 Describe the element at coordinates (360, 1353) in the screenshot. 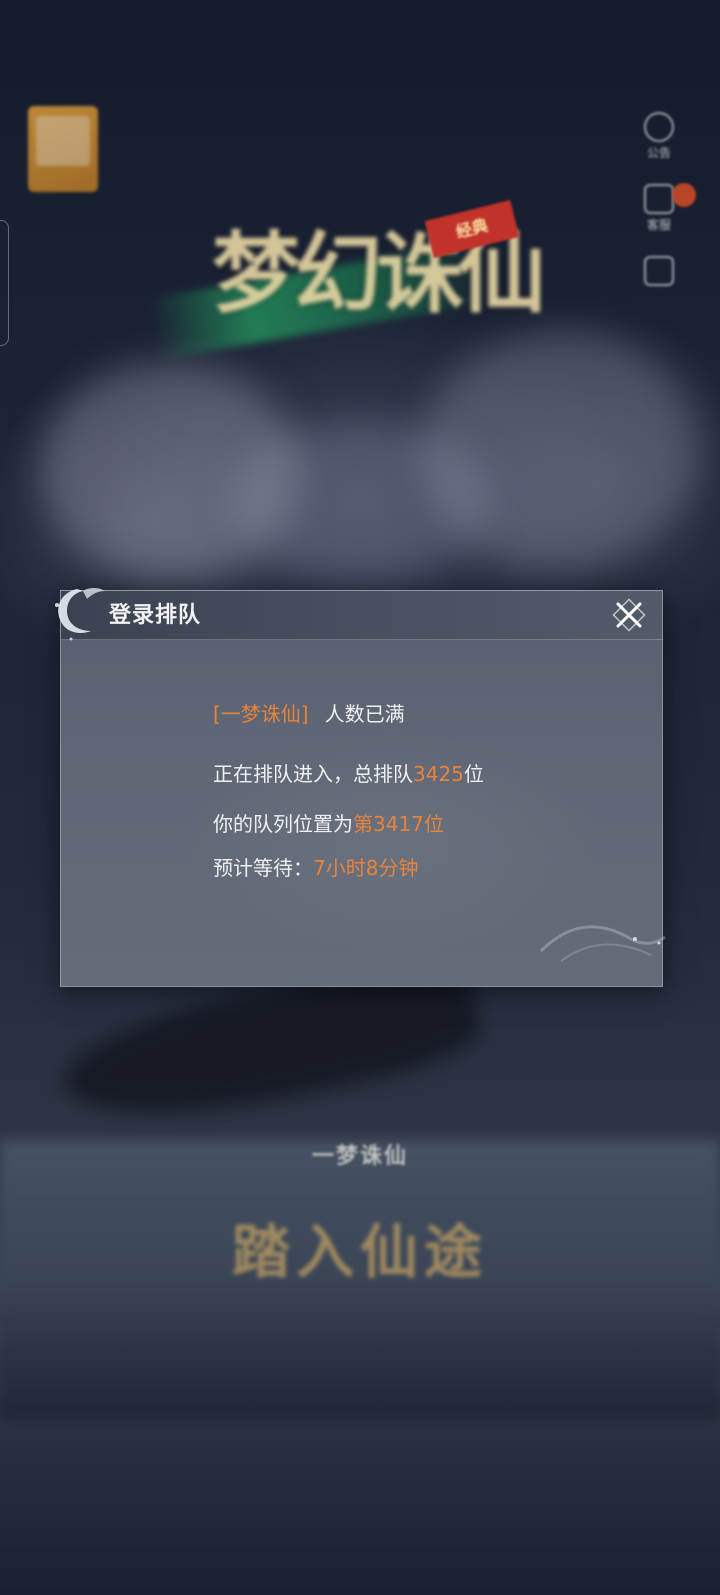

I see `legal-notice` at that location.